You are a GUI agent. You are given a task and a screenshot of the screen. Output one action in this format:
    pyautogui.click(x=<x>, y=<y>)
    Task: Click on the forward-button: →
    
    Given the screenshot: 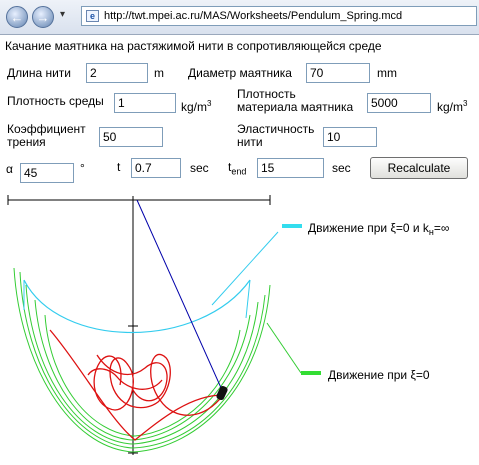 What is the action you would take?
    pyautogui.click(x=43, y=17)
    